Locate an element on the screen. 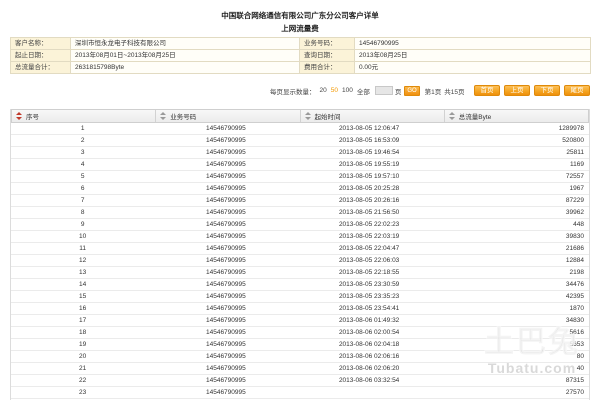 The image size is (600, 400). cell-seq: 2 is located at coordinates (82, 140).